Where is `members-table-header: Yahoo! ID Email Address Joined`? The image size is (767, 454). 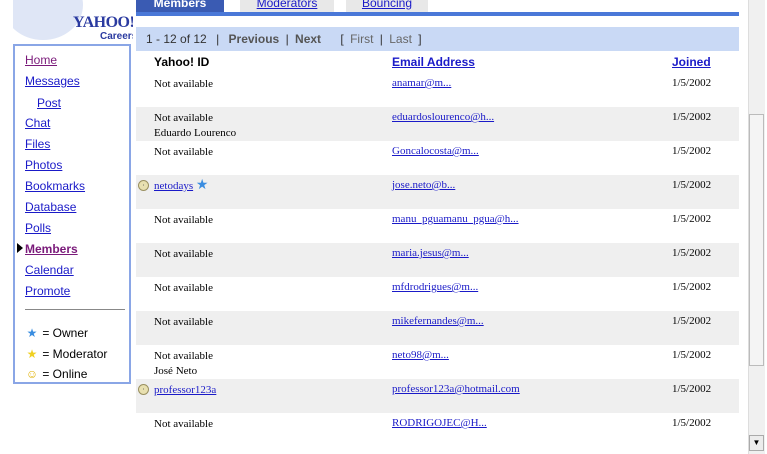 members-table-header: Yahoo! ID Email Address Joined is located at coordinates (437, 62).